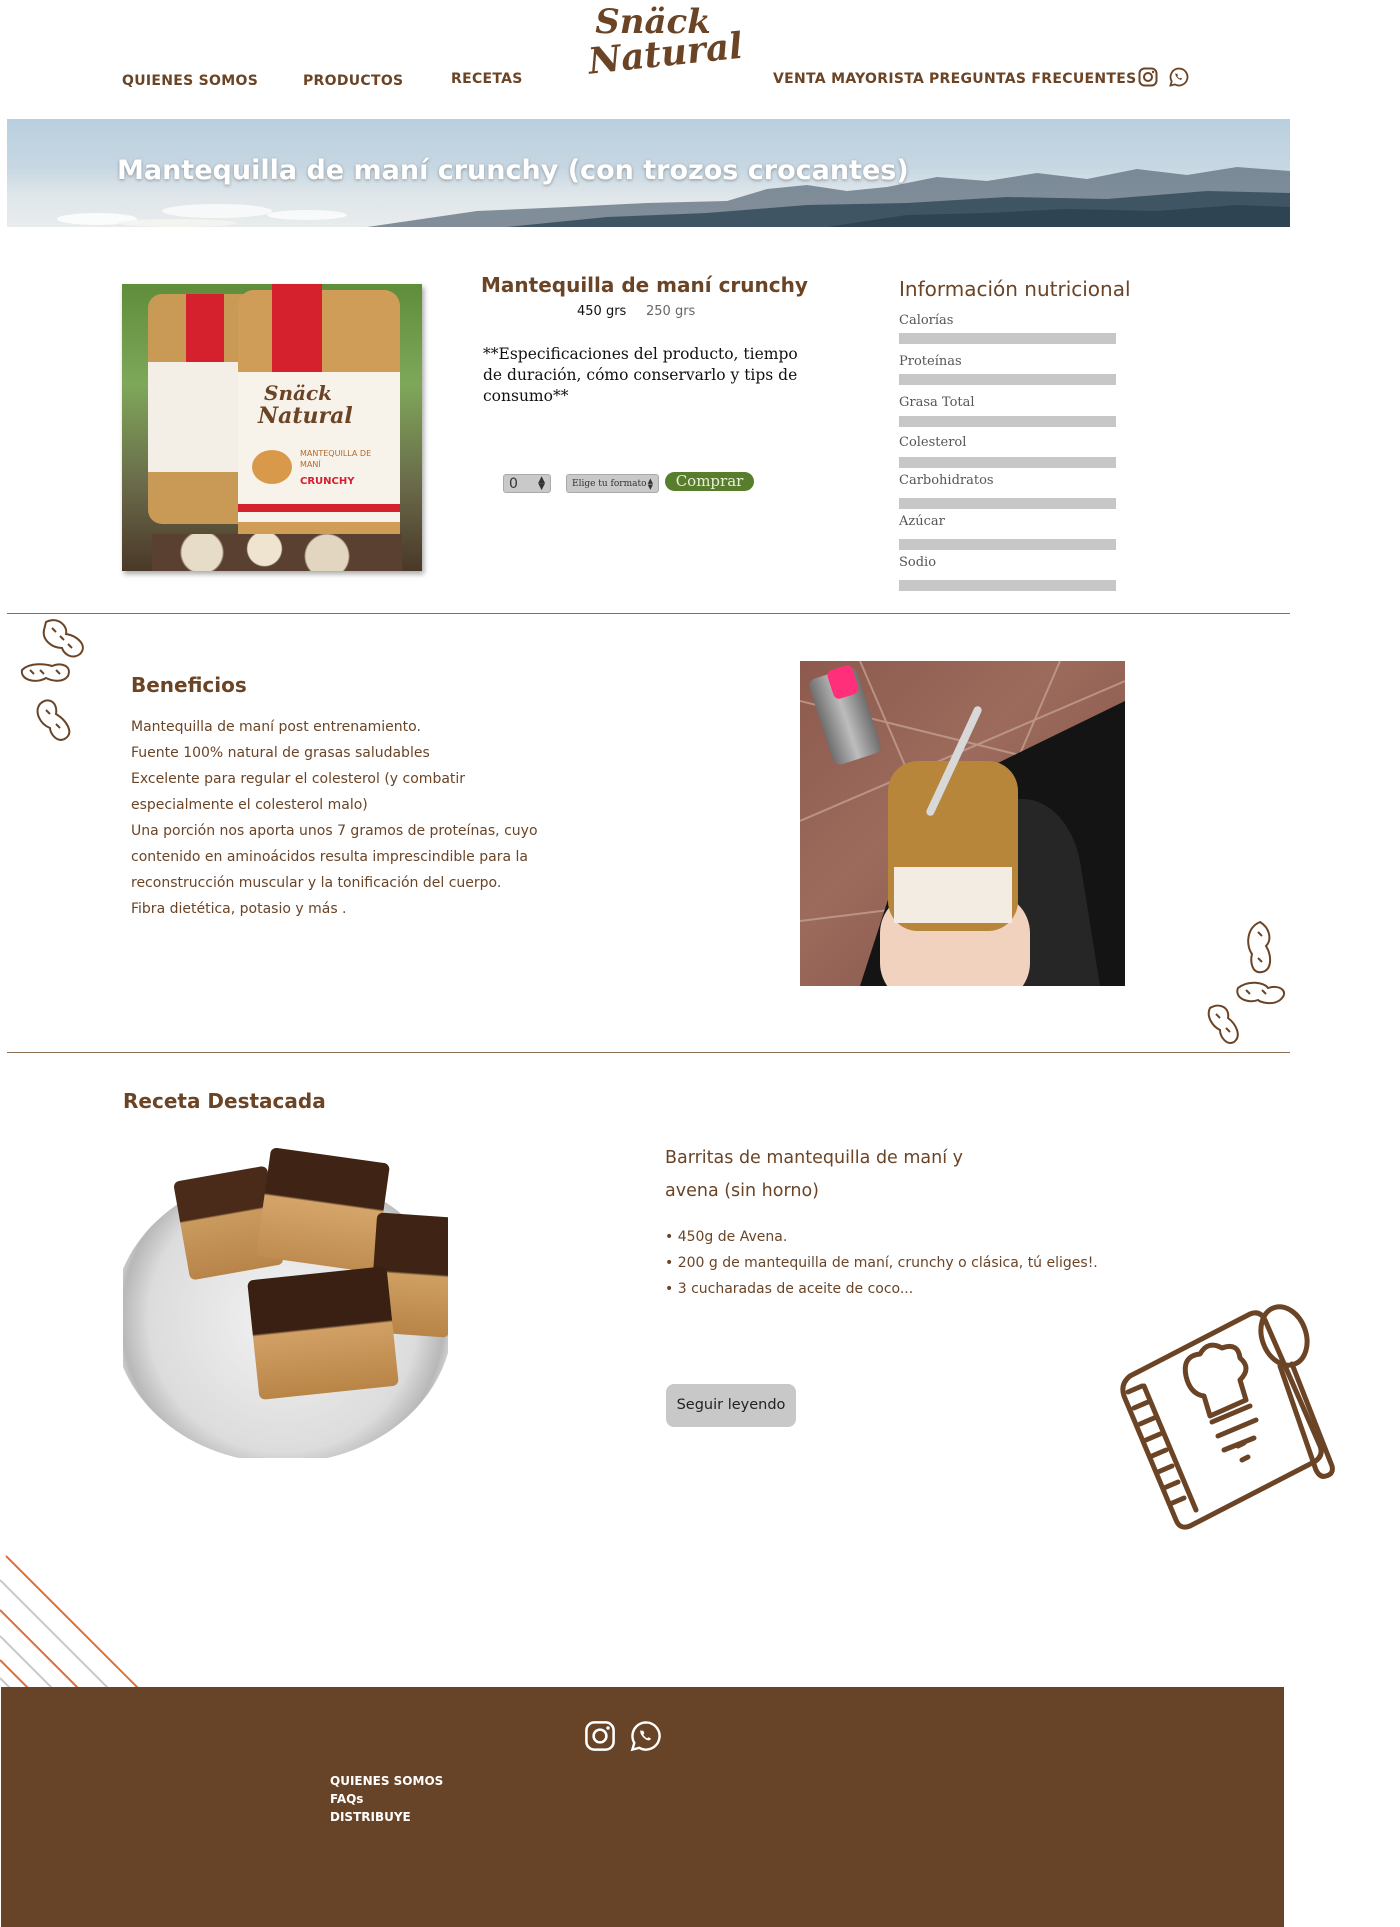 Image resolution: width=1400 pixels, height=1927 pixels. What do you see at coordinates (1007, 544) in the screenshot?
I see `nutrition-bar-azucar` at bounding box center [1007, 544].